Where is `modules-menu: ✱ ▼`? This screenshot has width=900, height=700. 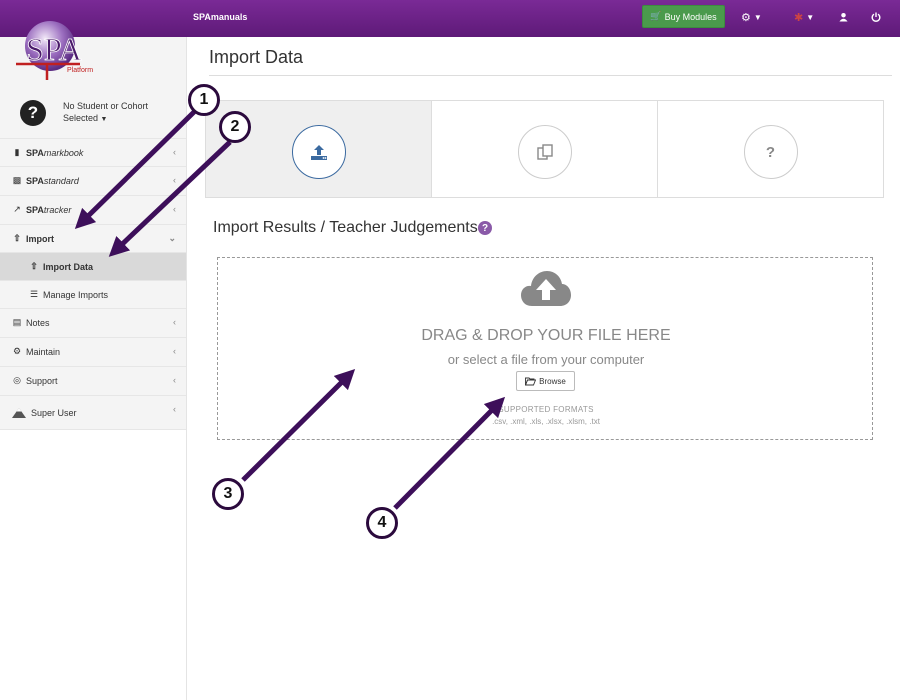 modules-menu: ✱ ▼ is located at coordinates (804, 17).